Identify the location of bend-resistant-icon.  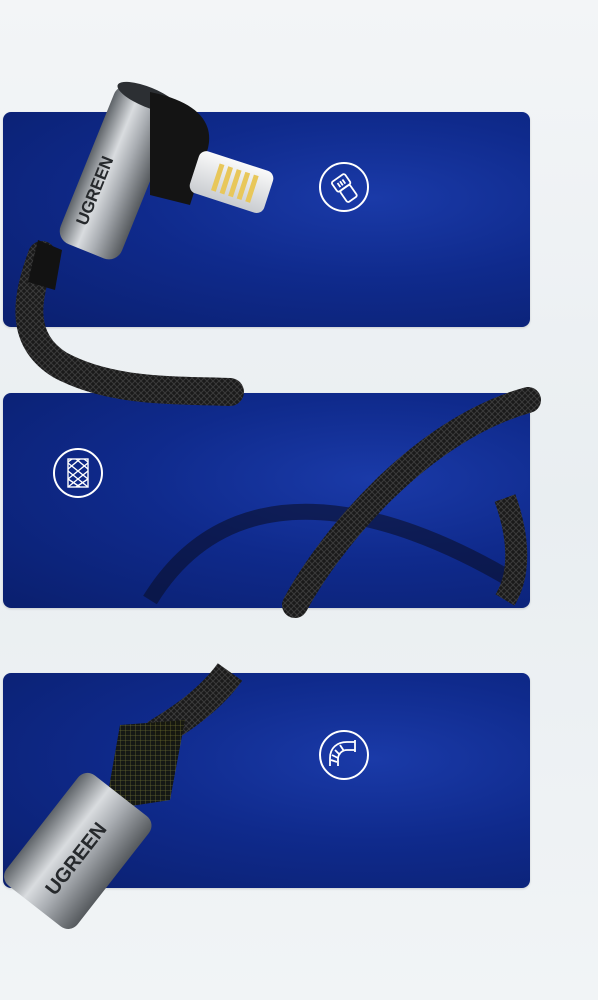
(344, 755).